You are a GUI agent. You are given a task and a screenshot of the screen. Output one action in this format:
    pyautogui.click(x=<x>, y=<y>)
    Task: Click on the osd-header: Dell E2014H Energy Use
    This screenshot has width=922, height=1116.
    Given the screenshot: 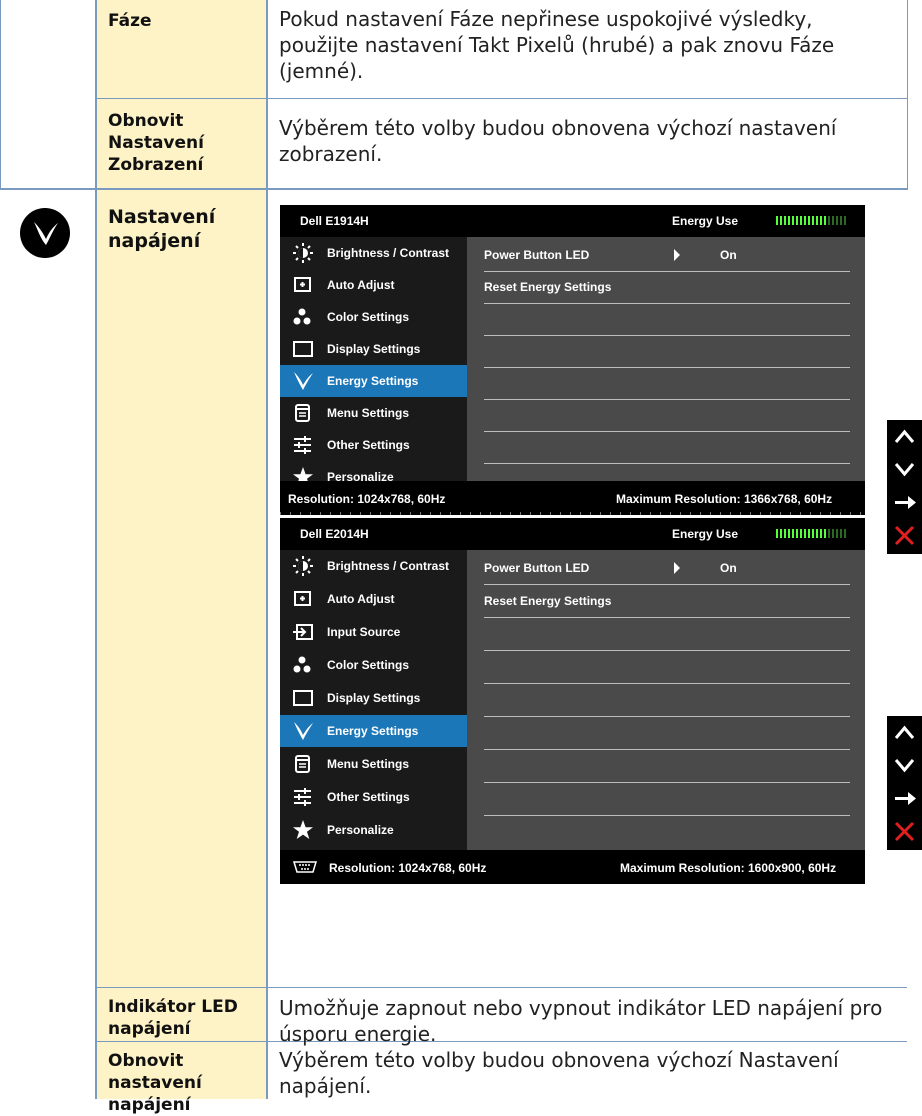 What is the action you would take?
    pyautogui.click(x=572, y=534)
    